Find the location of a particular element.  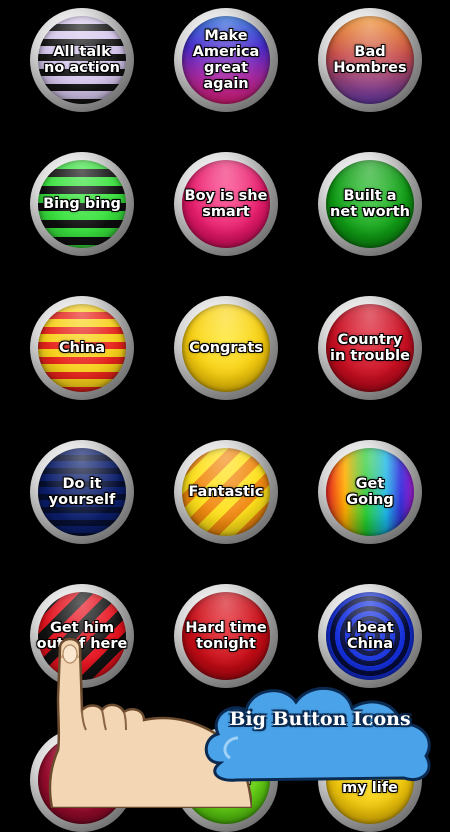

sound-button-get-going: Get Going is located at coordinates (370, 492).